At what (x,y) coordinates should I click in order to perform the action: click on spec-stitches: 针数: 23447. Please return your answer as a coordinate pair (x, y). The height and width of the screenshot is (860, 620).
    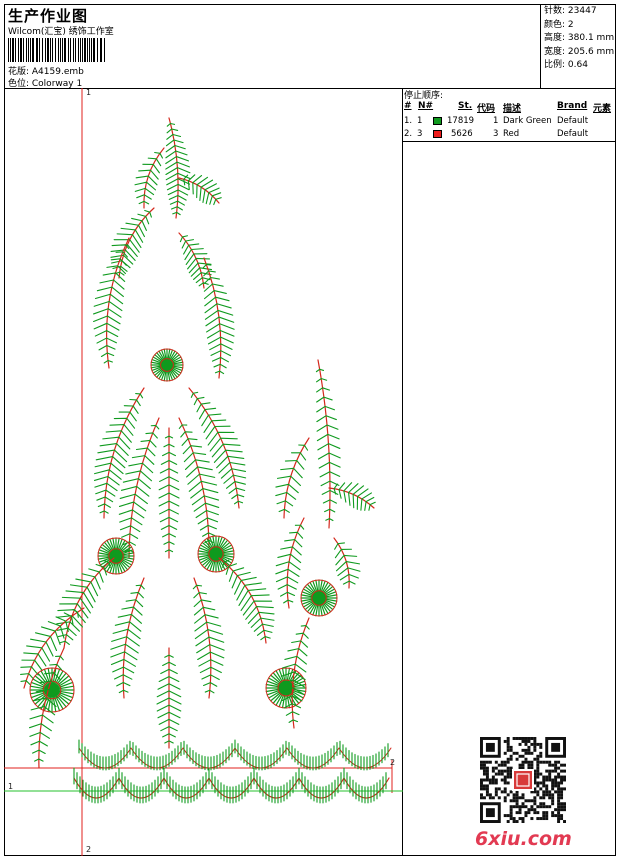
    Looking at the image, I should click on (570, 11).